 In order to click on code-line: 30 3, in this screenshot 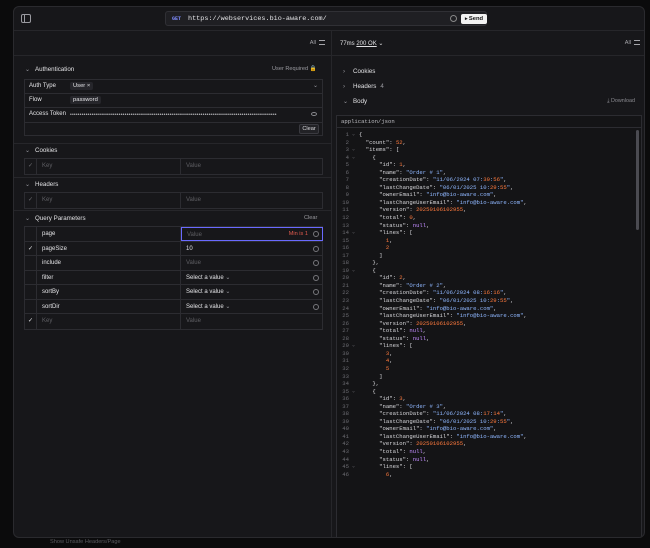, I will do `click(489, 354)`.